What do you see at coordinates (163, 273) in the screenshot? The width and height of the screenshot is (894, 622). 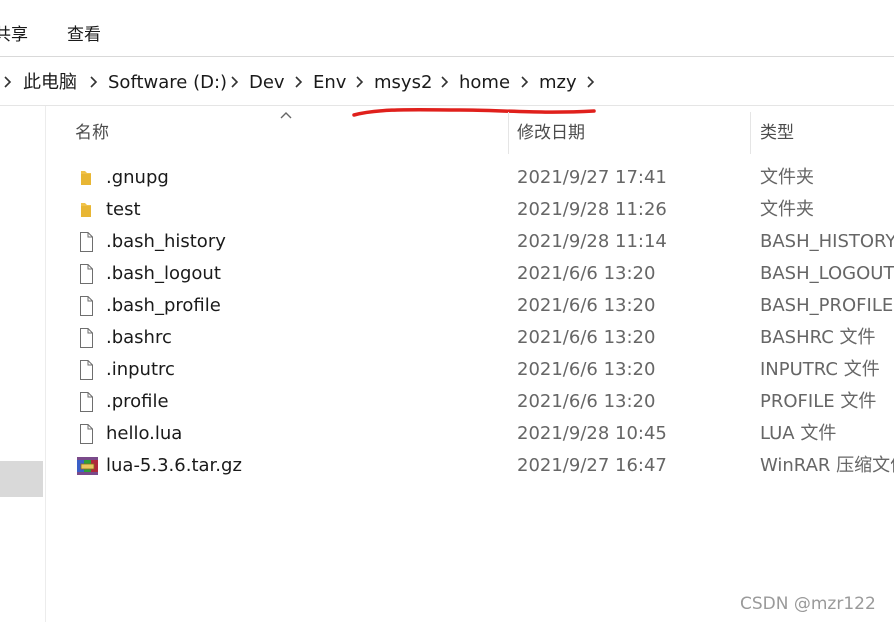 I see `file-name: .bash_logout` at bounding box center [163, 273].